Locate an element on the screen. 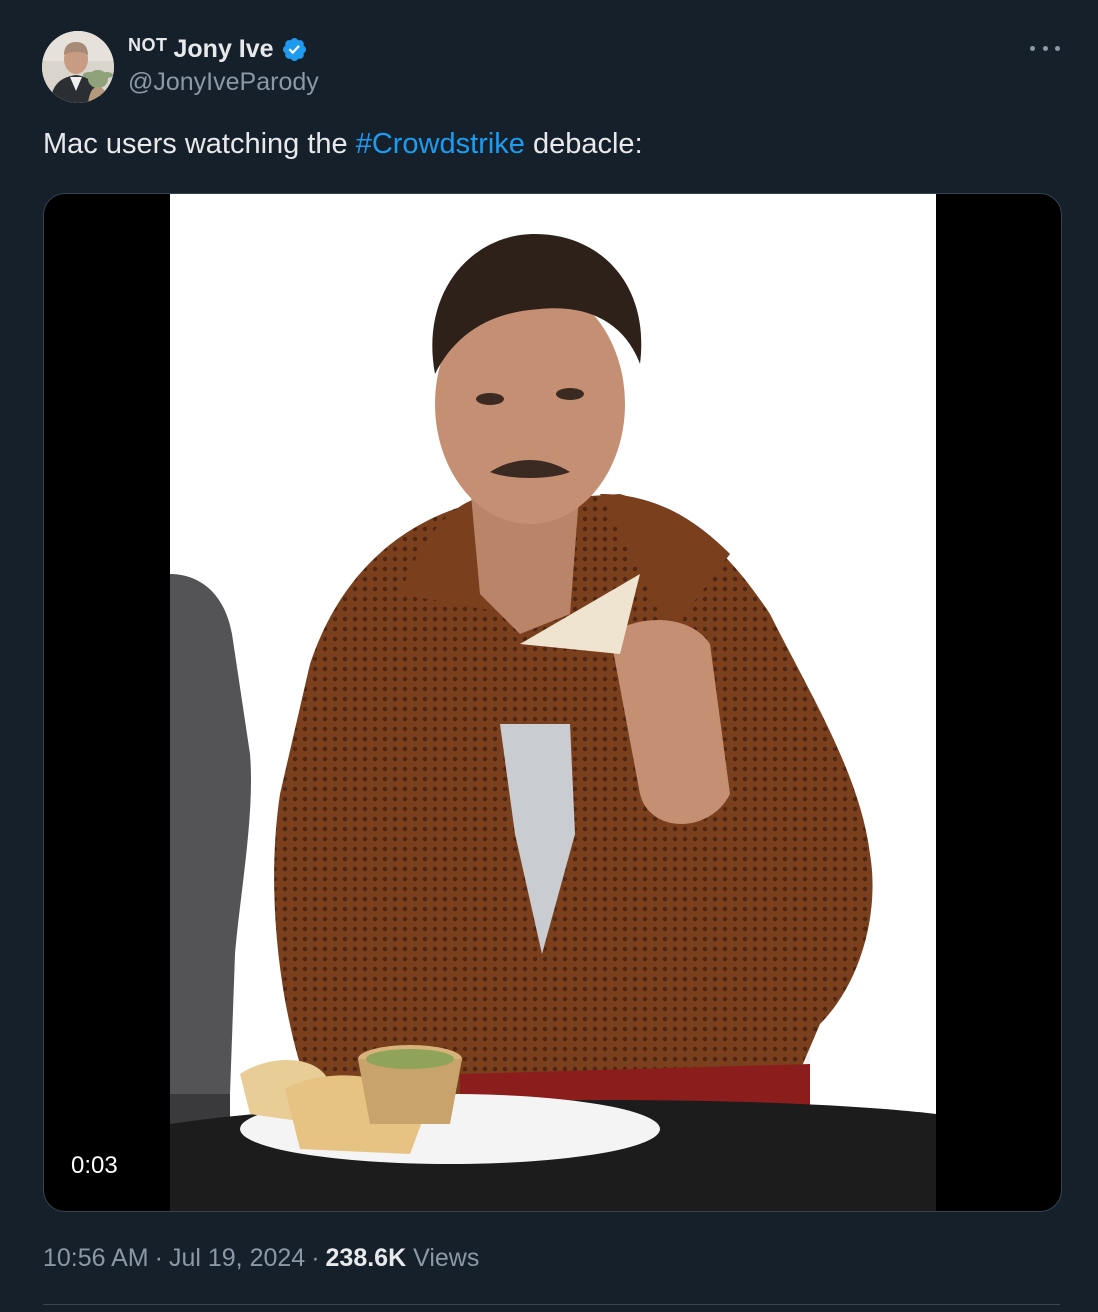 Image resolution: width=1098 pixels, height=1312 pixels. author-block: NOT Jony Ive @JonyIveParody is located at coordinates (223, 64).